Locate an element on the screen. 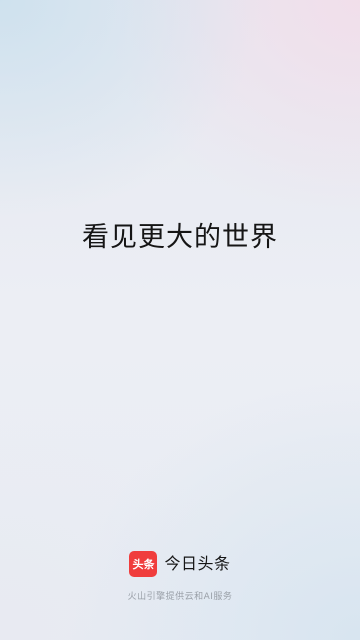  slogan-text: 看见更大的世界 is located at coordinates (180, 237).